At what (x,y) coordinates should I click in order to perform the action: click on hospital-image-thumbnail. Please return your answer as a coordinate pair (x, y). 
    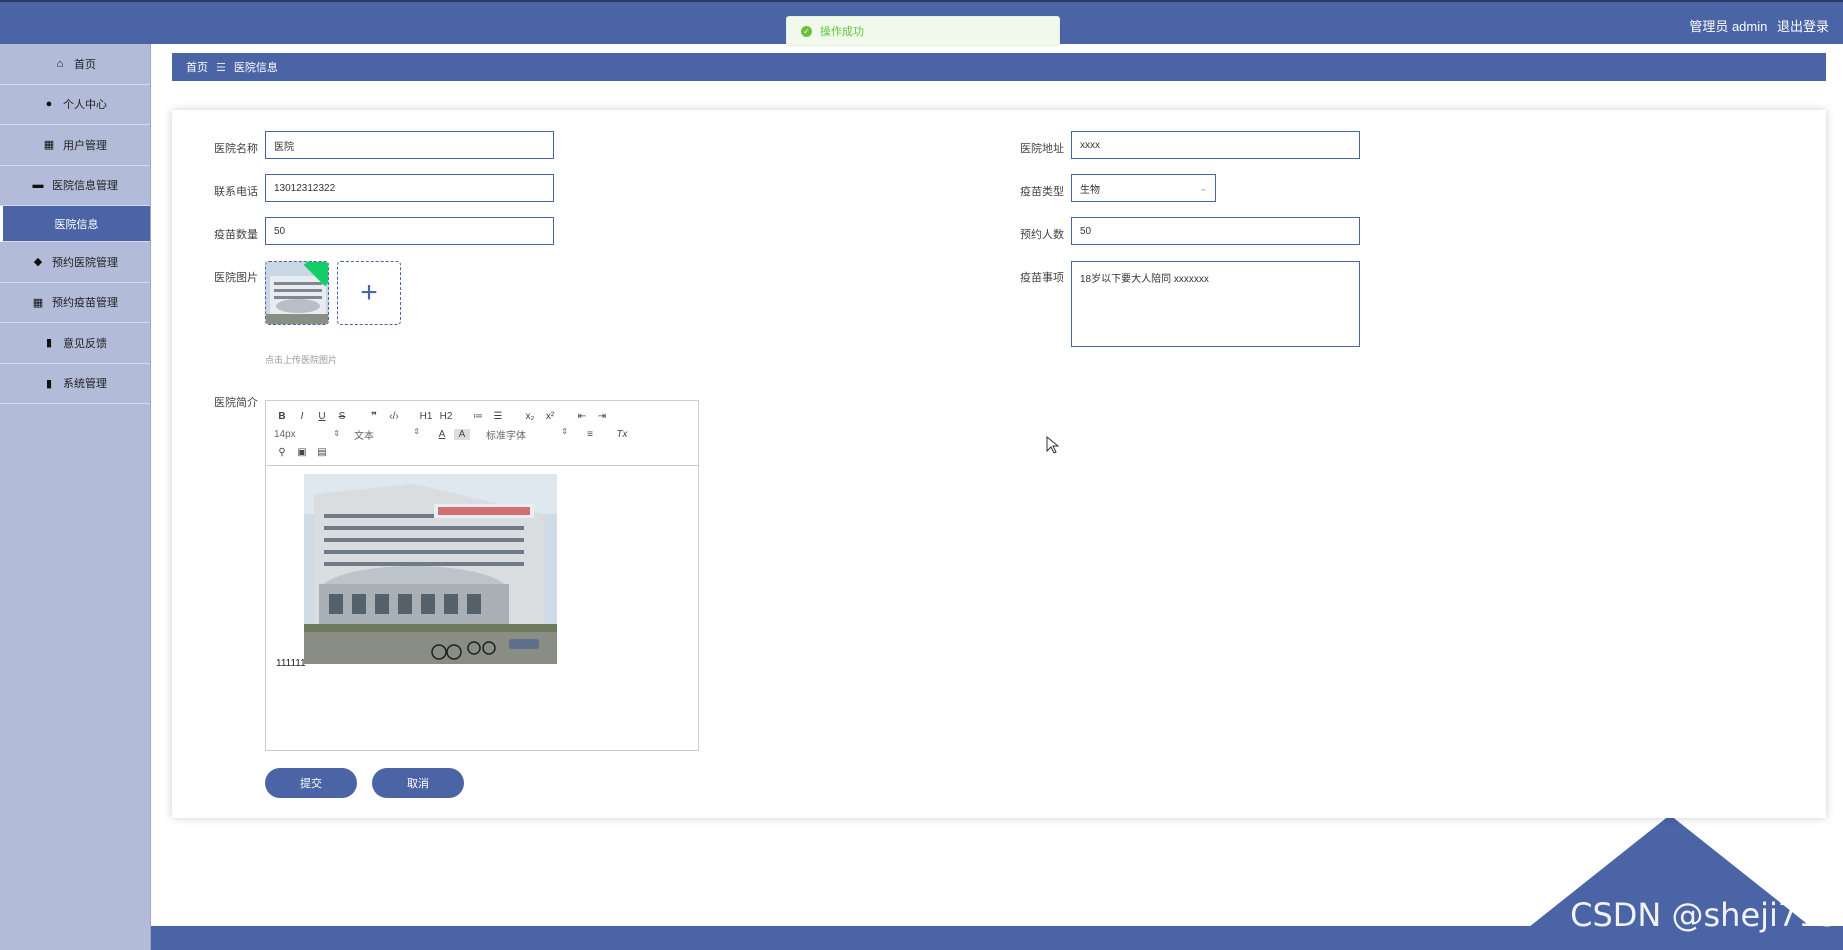
    Looking at the image, I should click on (297, 293).